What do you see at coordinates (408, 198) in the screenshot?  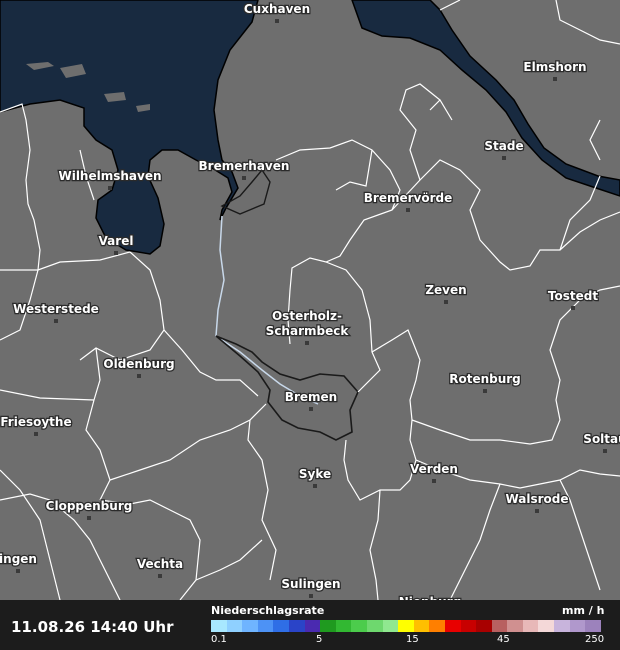 I see `city-name: Bremervörde` at bounding box center [408, 198].